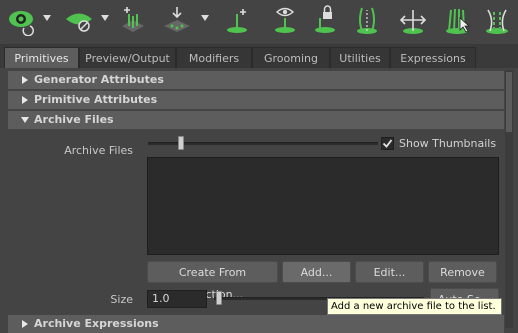 The image size is (518, 333). What do you see at coordinates (98, 150) in the screenshot?
I see `archive-files-label: Archive Files` at bounding box center [98, 150].